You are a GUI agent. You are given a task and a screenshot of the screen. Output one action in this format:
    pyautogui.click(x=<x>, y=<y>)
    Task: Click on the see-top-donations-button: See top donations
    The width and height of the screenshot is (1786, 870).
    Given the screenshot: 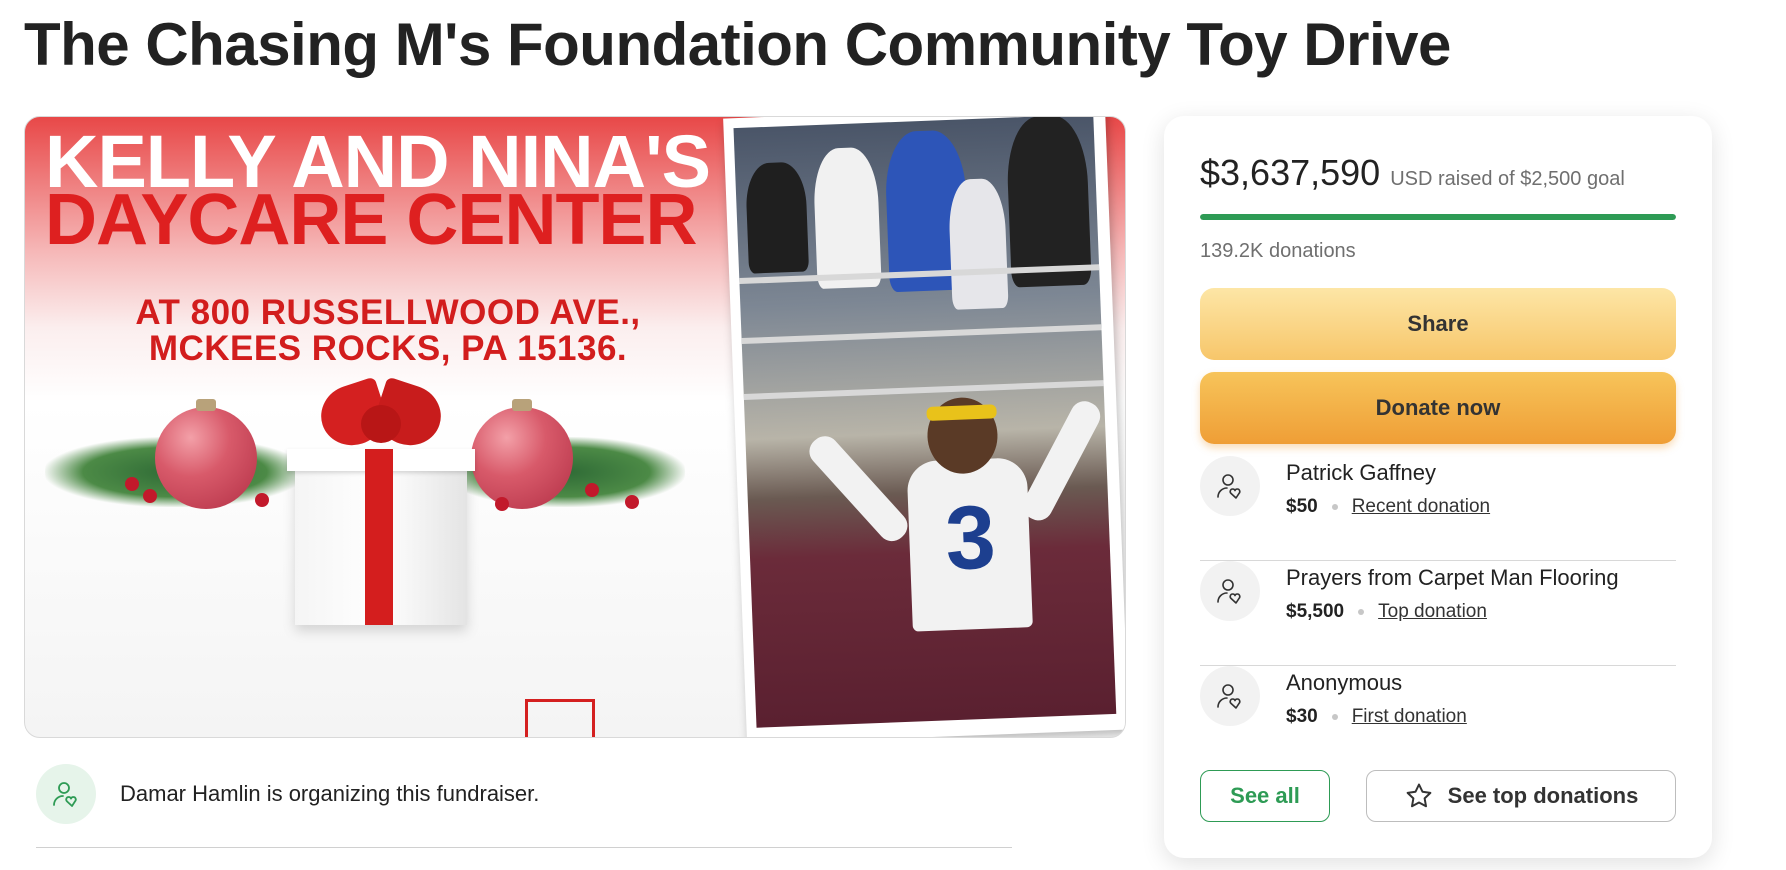 What is the action you would take?
    pyautogui.click(x=1521, y=796)
    